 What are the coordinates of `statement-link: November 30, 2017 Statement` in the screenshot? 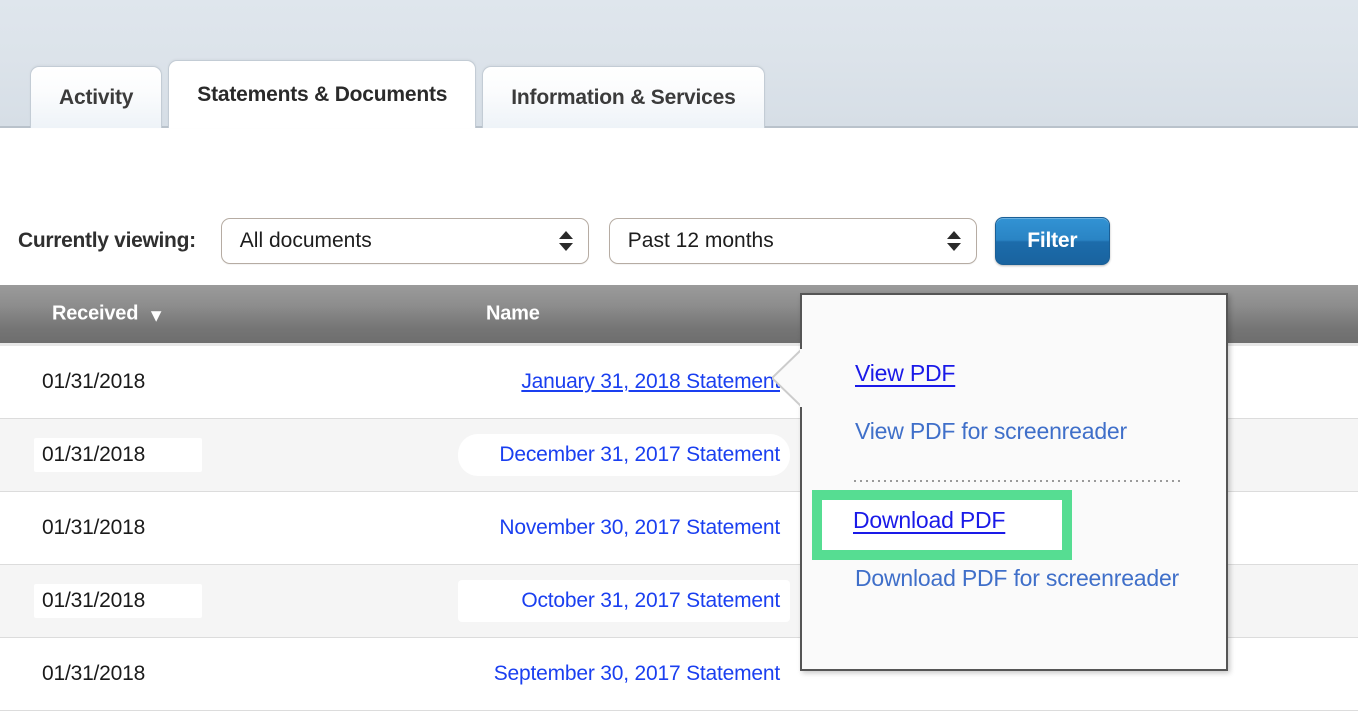 It's located at (639, 527).